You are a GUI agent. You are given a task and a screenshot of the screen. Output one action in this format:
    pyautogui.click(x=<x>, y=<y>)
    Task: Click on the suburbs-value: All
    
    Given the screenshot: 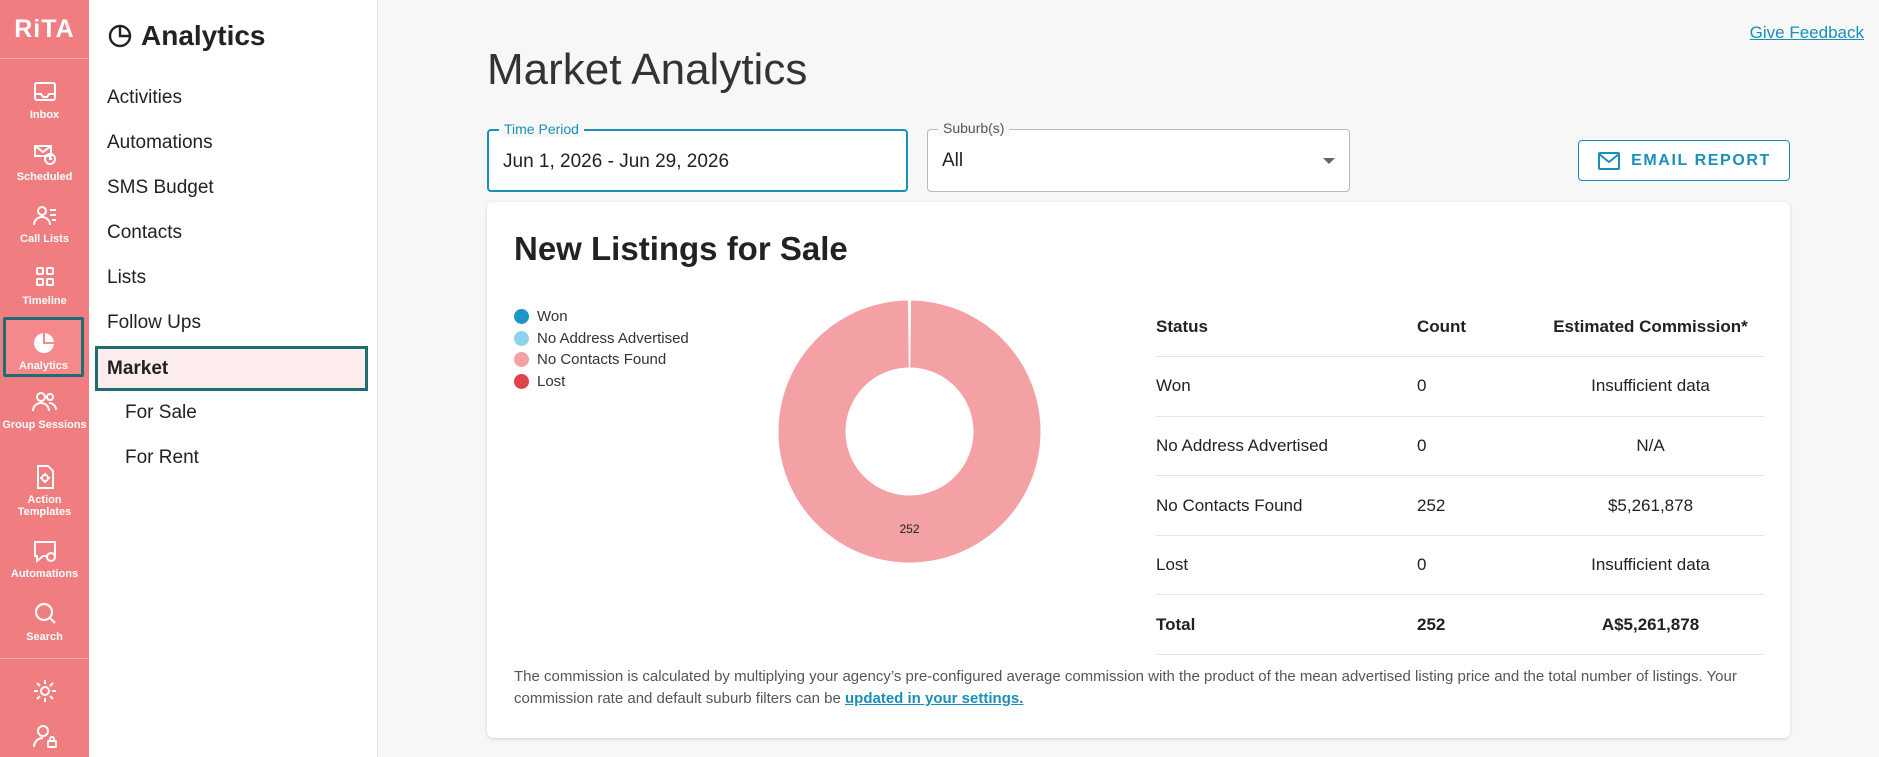 What is the action you would take?
    pyautogui.click(x=953, y=160)
    